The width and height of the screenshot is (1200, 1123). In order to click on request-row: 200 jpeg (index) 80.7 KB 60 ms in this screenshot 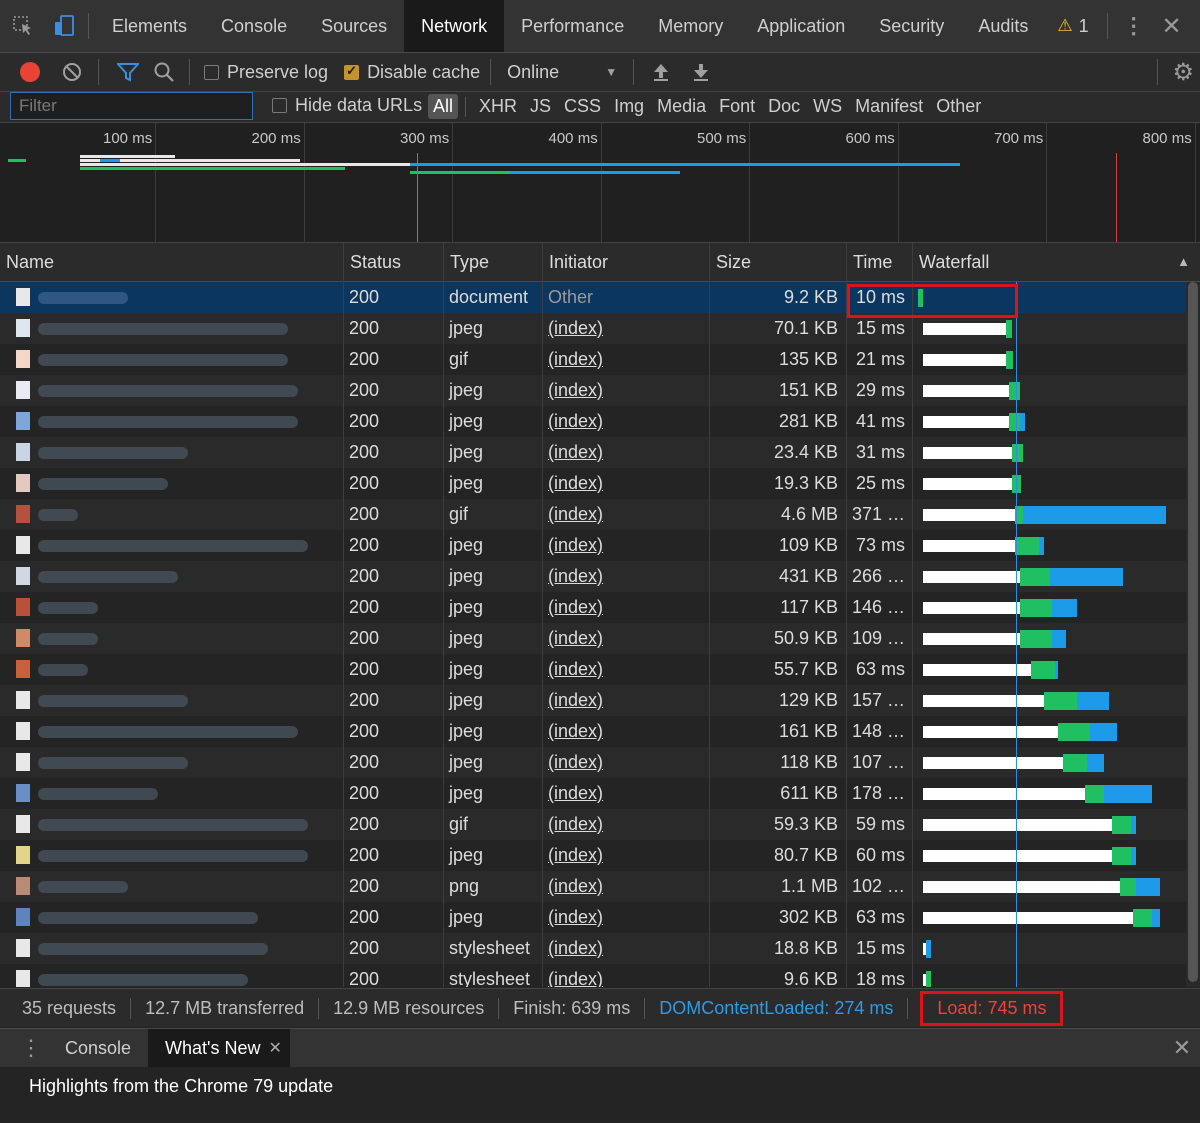, I will do `click(600, 855)`.